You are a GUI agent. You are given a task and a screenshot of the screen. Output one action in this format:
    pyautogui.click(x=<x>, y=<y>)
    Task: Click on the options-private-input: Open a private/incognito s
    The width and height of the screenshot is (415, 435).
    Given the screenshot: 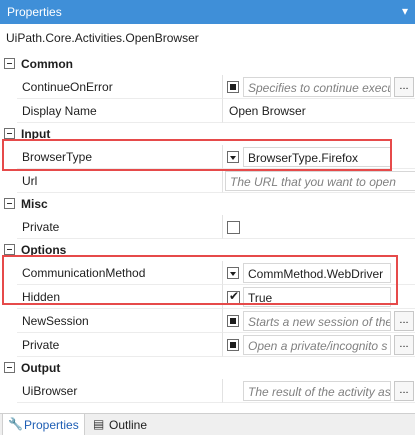 What is the action you would take?
    pyautogui.click(x=317, y=345)
    